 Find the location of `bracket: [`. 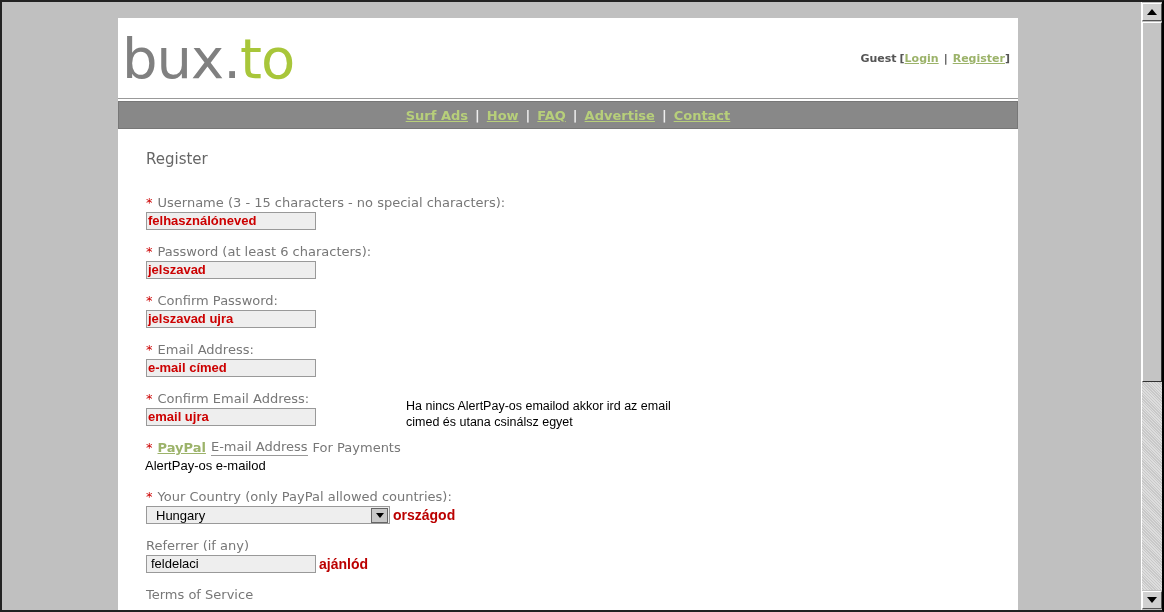

bracket: [ is located at coordinates (902, 58).